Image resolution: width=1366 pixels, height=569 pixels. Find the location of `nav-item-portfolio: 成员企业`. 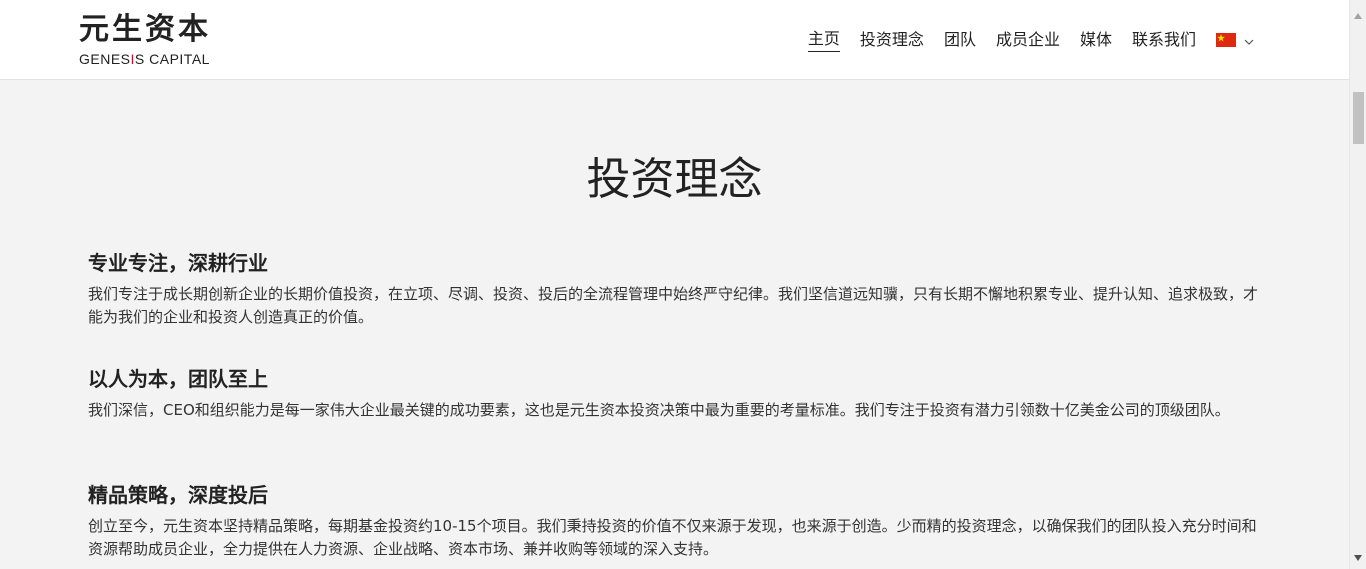

nav-item-portfolio: 成员企业 is located at coordinates (1028, 40).